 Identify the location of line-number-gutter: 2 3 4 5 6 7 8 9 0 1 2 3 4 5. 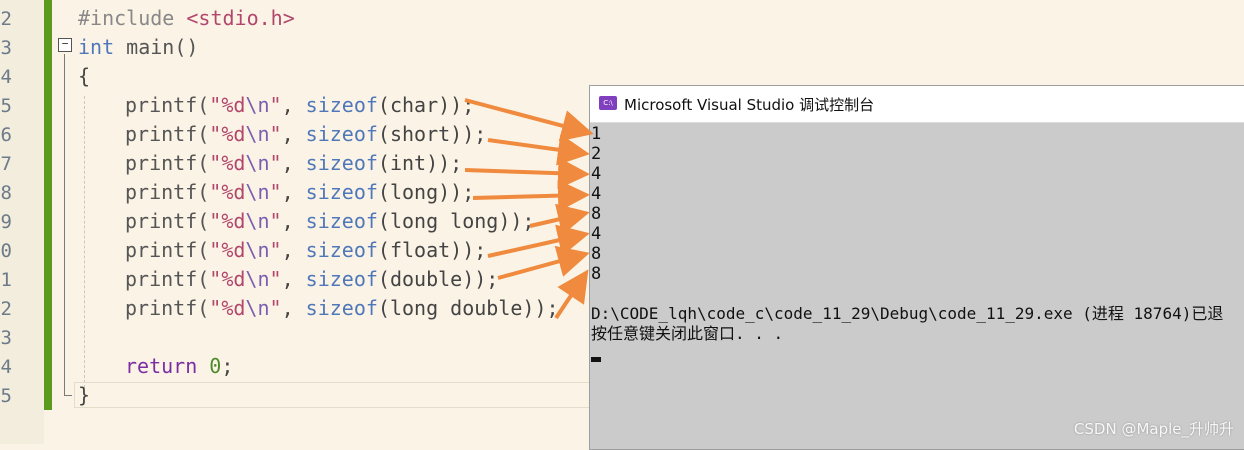
(22, 222).